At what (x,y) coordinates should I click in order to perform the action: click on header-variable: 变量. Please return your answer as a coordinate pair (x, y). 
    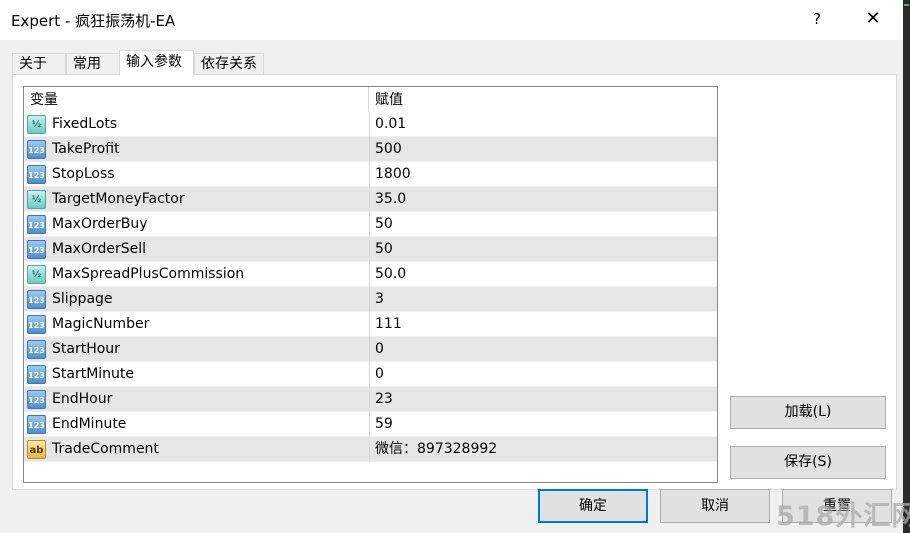
    Looking at the image, I should click on (196, 99).